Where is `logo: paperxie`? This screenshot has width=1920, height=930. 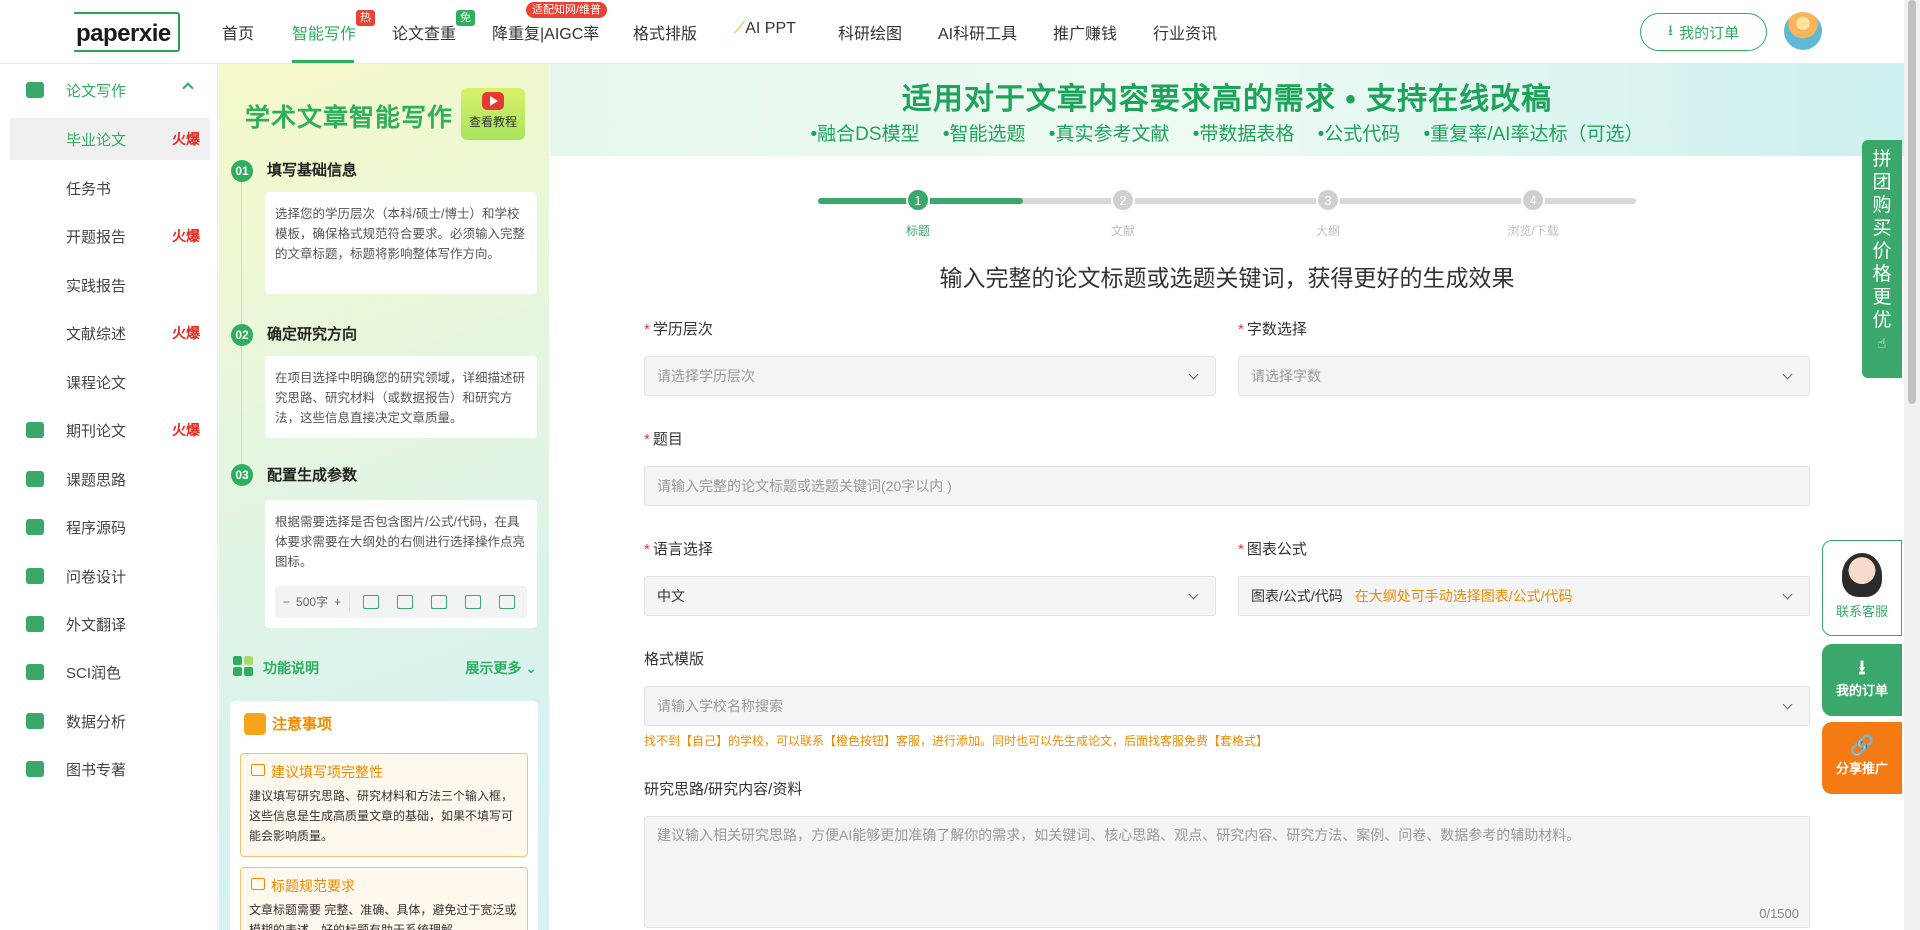 logo: paperxie is located at coordinates (127, 32).